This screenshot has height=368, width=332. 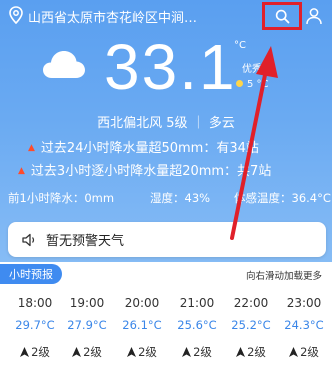 What do you see at coordinates (149, 148) in the screenshot?
I see `alert-text: 过去24小时降水量超50mm：有34站` at bounding box center [149, 148].